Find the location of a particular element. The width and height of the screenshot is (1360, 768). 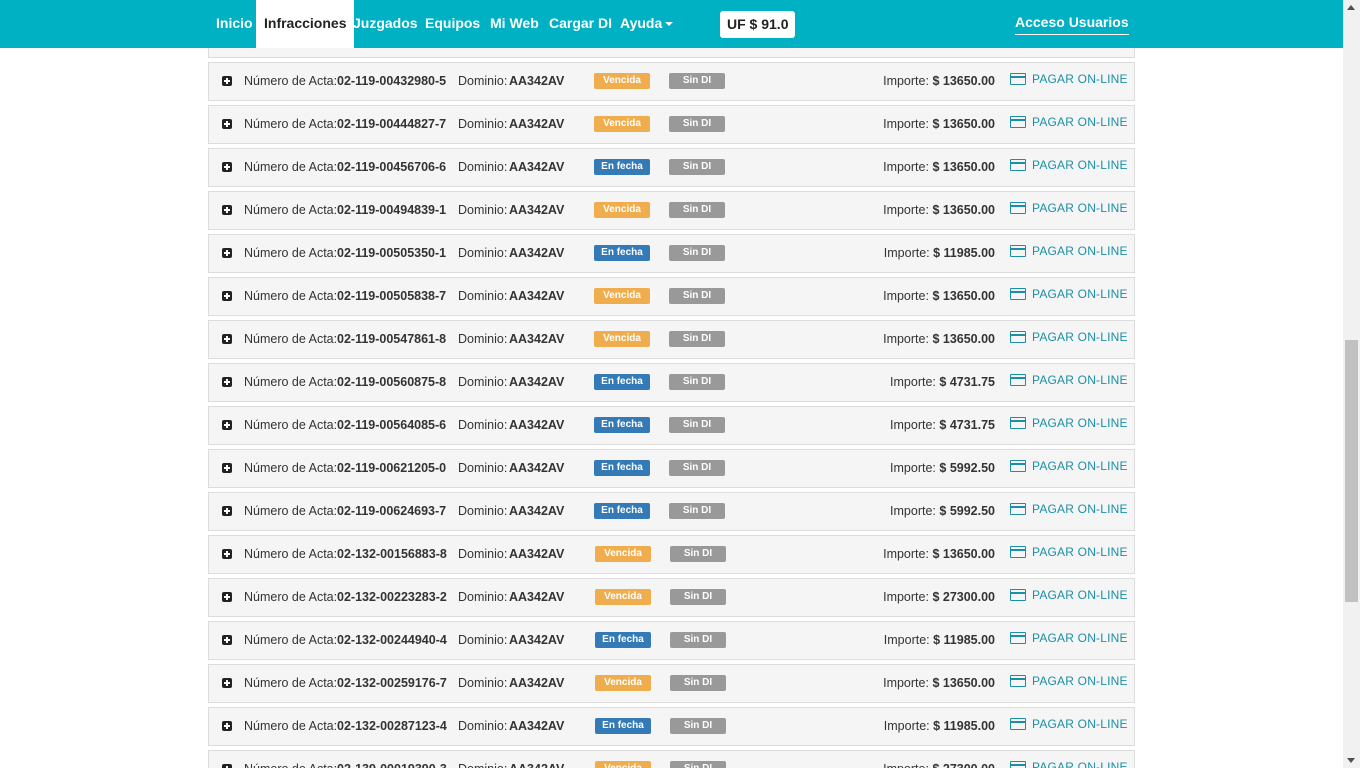

scroll-down-arrow-icon is located at coordinates (1351, 760).